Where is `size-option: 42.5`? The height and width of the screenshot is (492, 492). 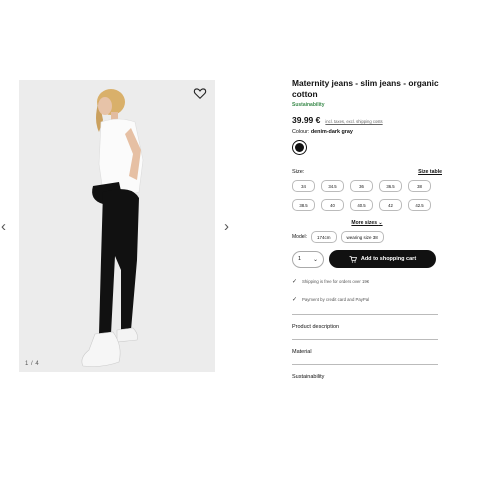 size-option: 42.5 is located at coordinates (419, 205).